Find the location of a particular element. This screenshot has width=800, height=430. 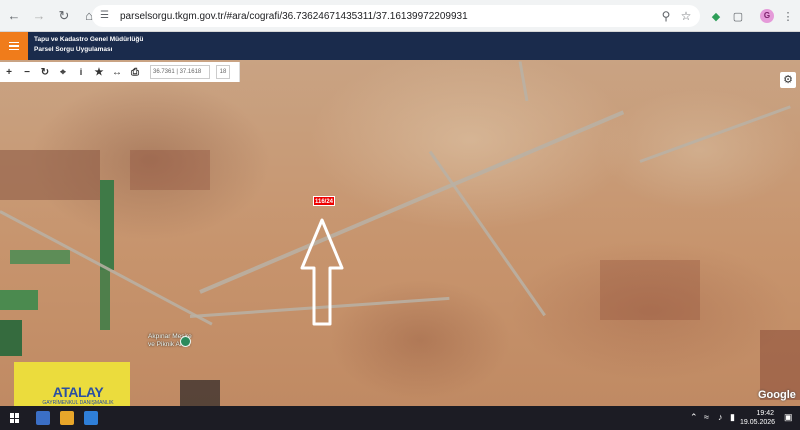

clock-date: 19.05.2026 is located at coordinates (758, 422).